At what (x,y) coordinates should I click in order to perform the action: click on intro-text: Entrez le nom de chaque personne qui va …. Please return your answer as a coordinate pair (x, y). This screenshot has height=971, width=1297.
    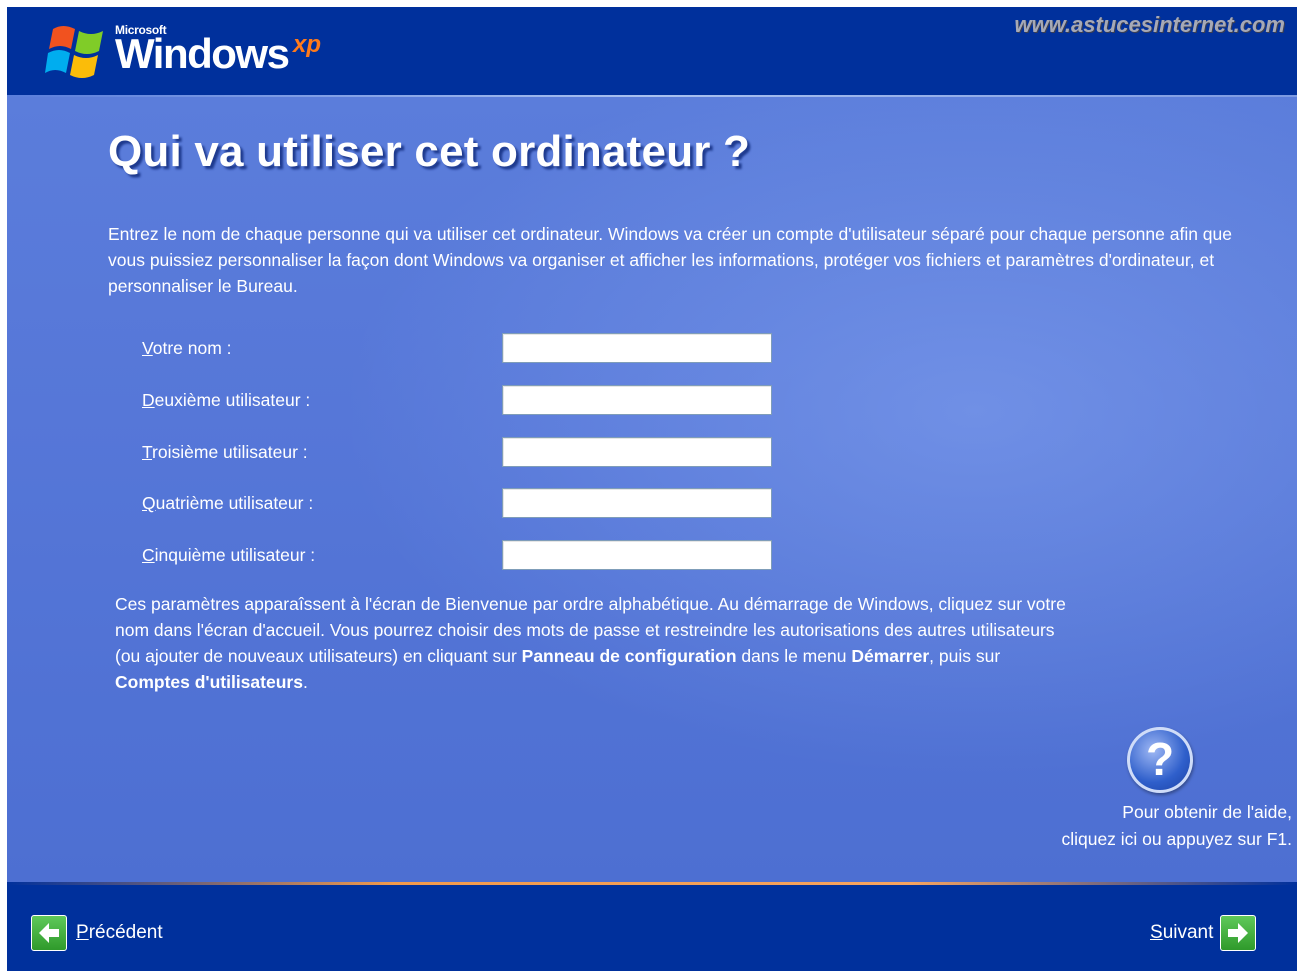
    Looking at the image, I should click on (670, 260).